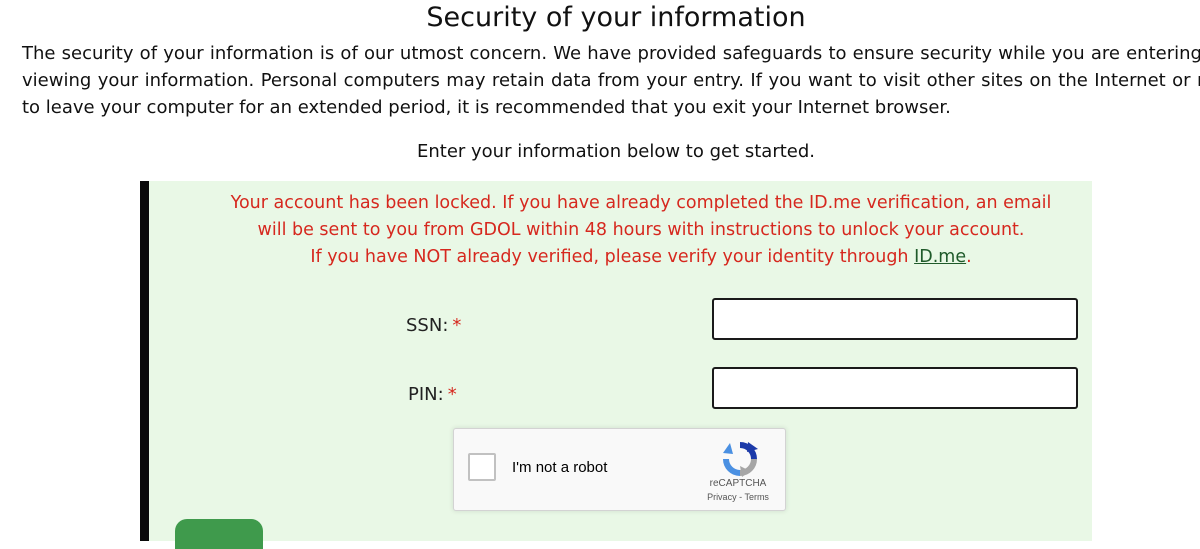 The width and height of the screenshot is (1200, 549). What do you see at coordinates (756, 497) in the screenshot?
I see `recaptcha-terms-link: Terms` at bounding box center [756, 497].